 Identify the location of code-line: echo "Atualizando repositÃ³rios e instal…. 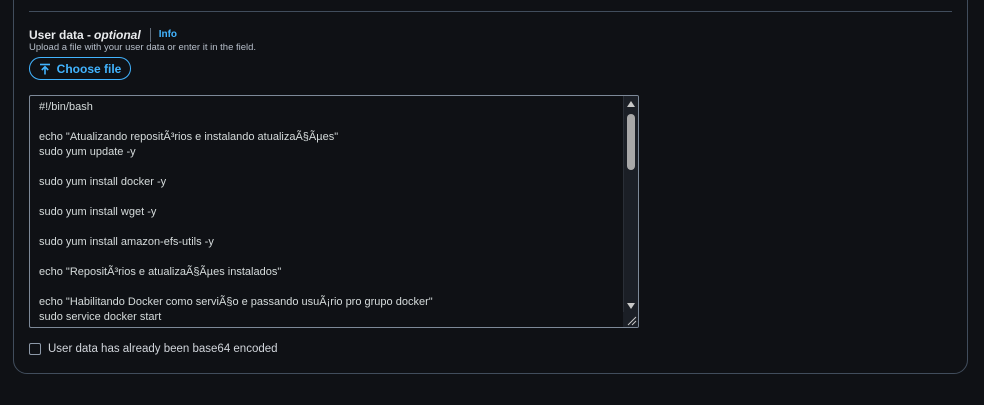
(189, 137).